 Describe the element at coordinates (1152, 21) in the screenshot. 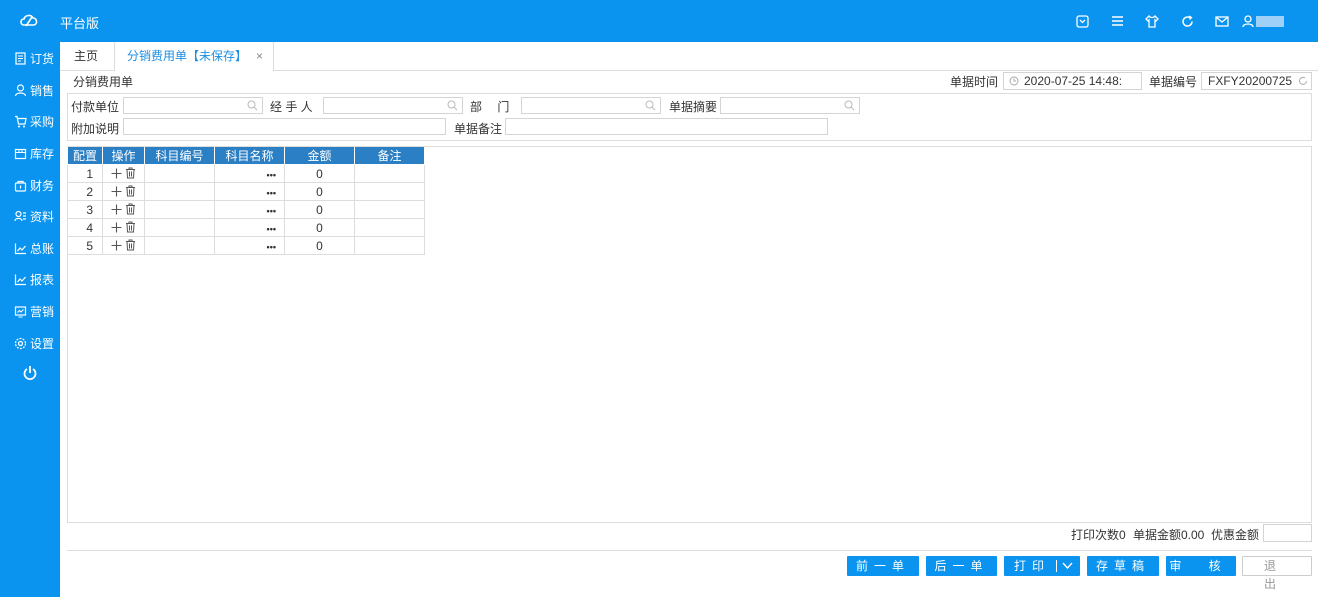

I see `theme-shirt-icon` at that location.